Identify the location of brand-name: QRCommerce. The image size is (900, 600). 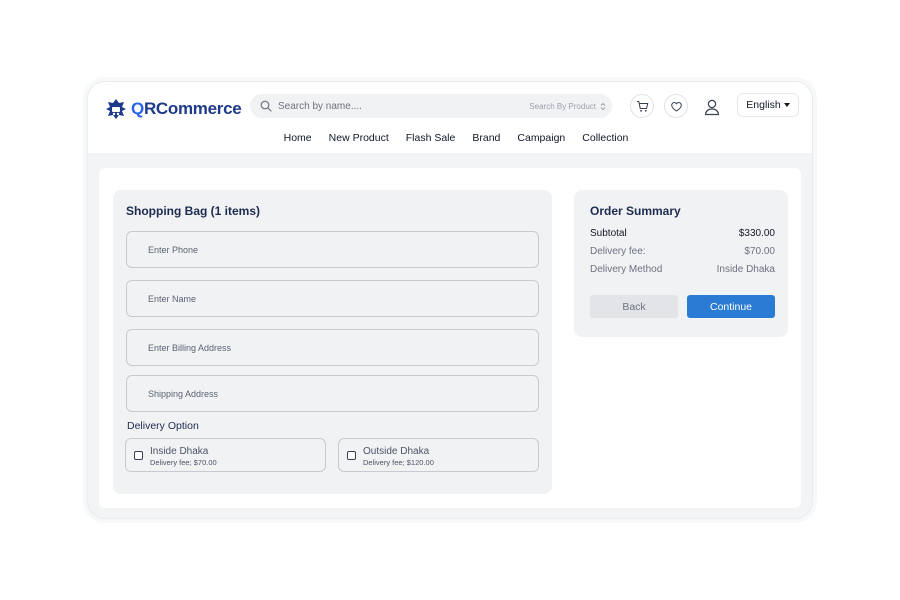
(186, 109).